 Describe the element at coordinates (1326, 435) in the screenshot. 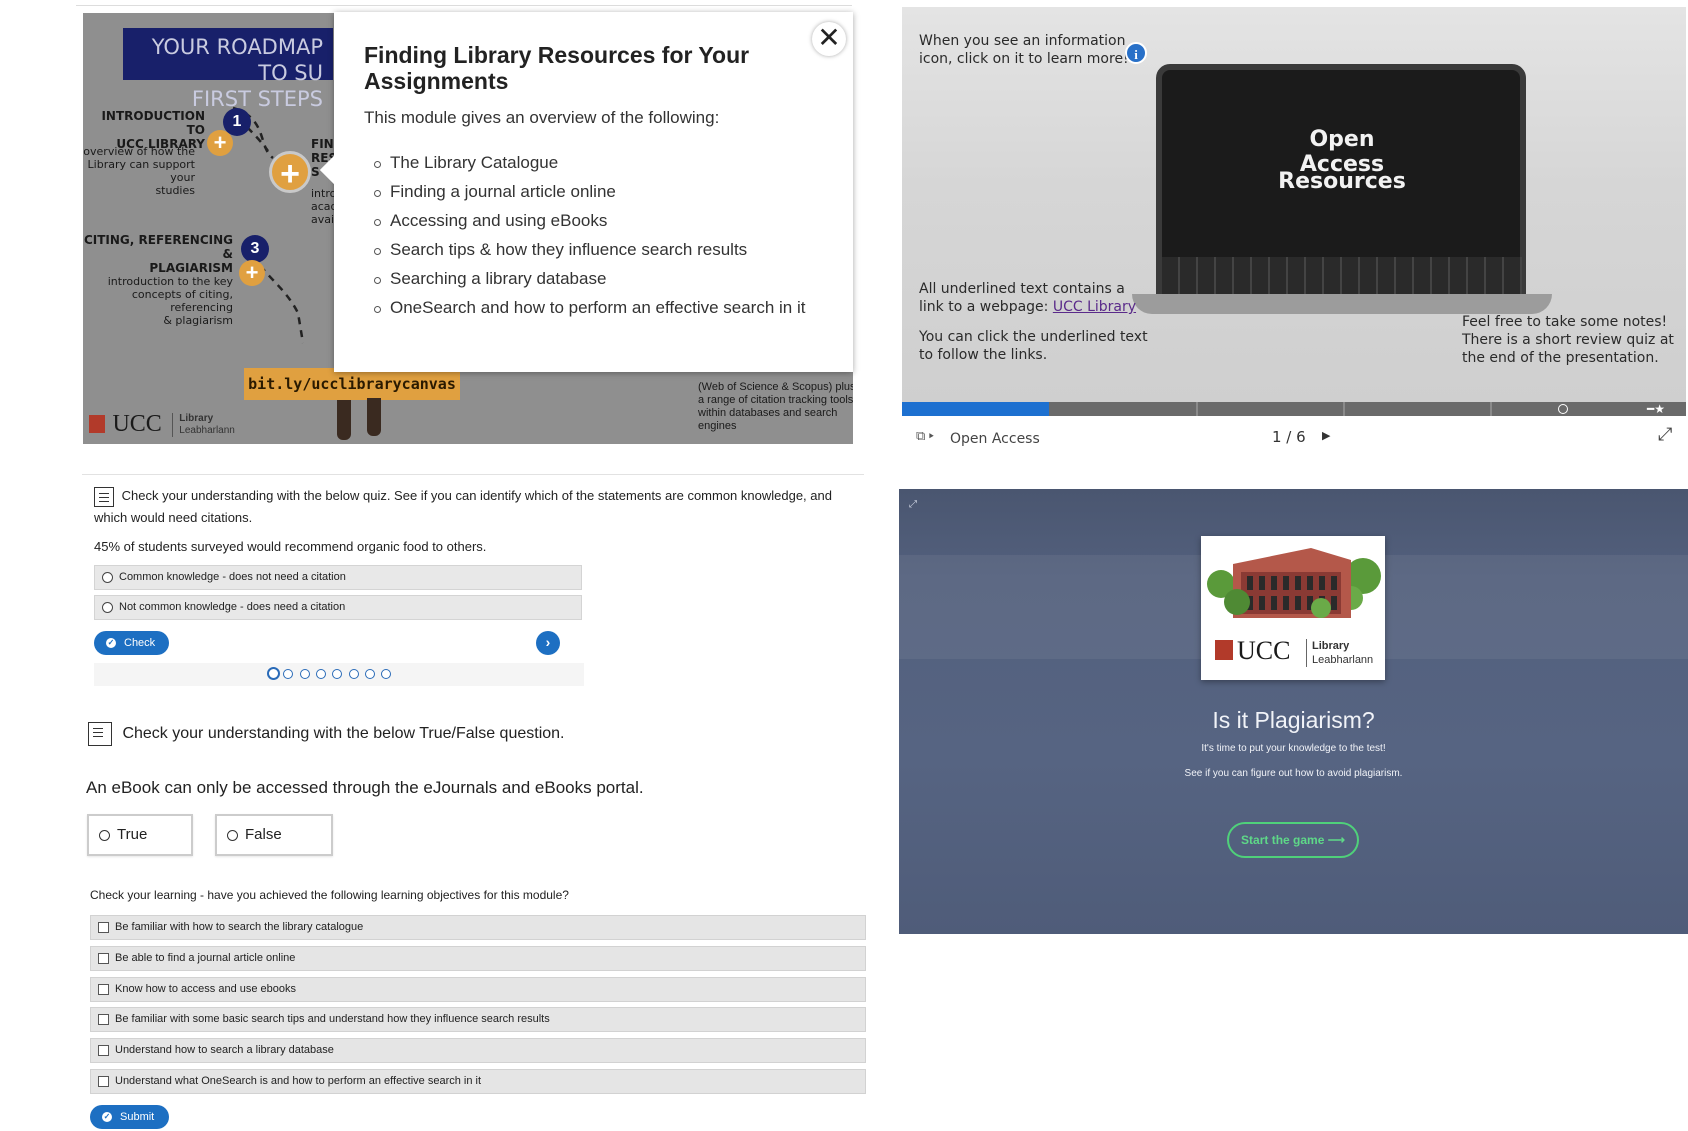

I see `next-slide-icon: ▶` at that location.